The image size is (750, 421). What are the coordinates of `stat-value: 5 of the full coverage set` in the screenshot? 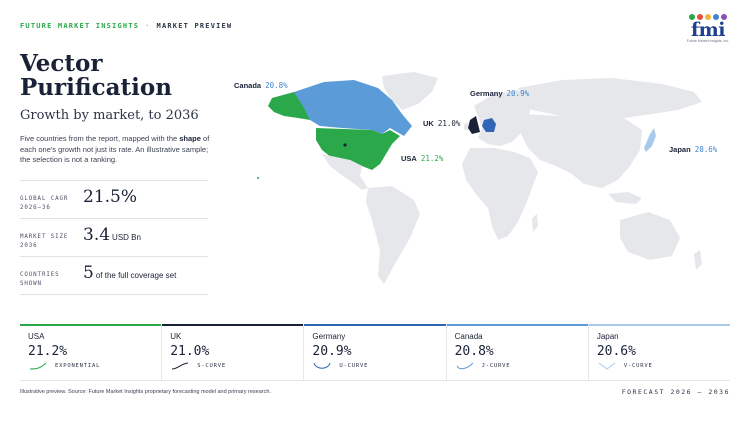 It's located at (129, 273).